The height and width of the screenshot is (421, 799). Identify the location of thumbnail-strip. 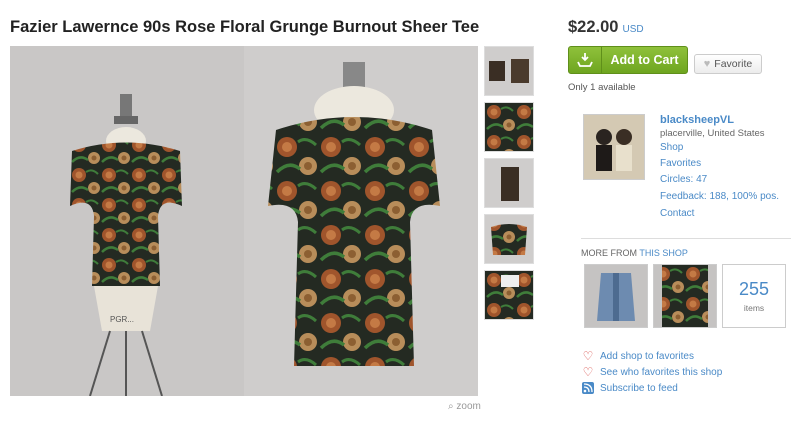
(509, 186).